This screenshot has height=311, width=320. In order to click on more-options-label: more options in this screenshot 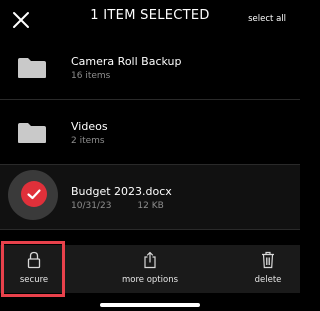, I will do `click(150, 280)`.